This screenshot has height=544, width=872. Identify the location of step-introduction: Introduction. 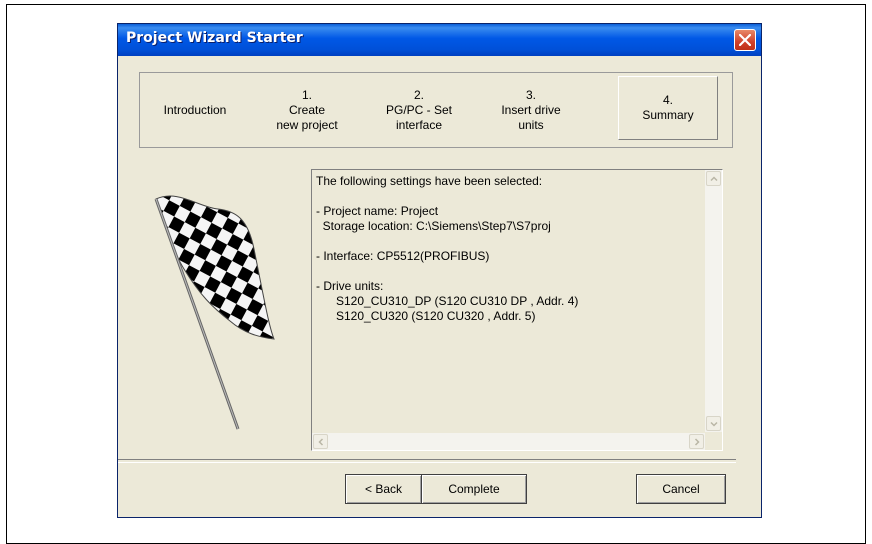
(195, 110).